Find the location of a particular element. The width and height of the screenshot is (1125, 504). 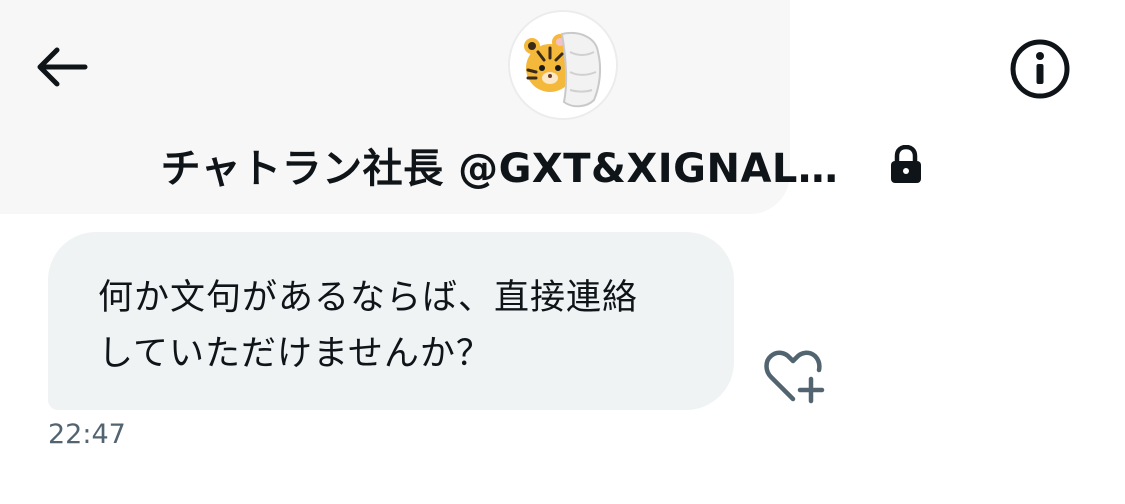

message-text: 何か文句があるならば、直接連絡 していただけませんか？ is located at coordinates (368, 326).